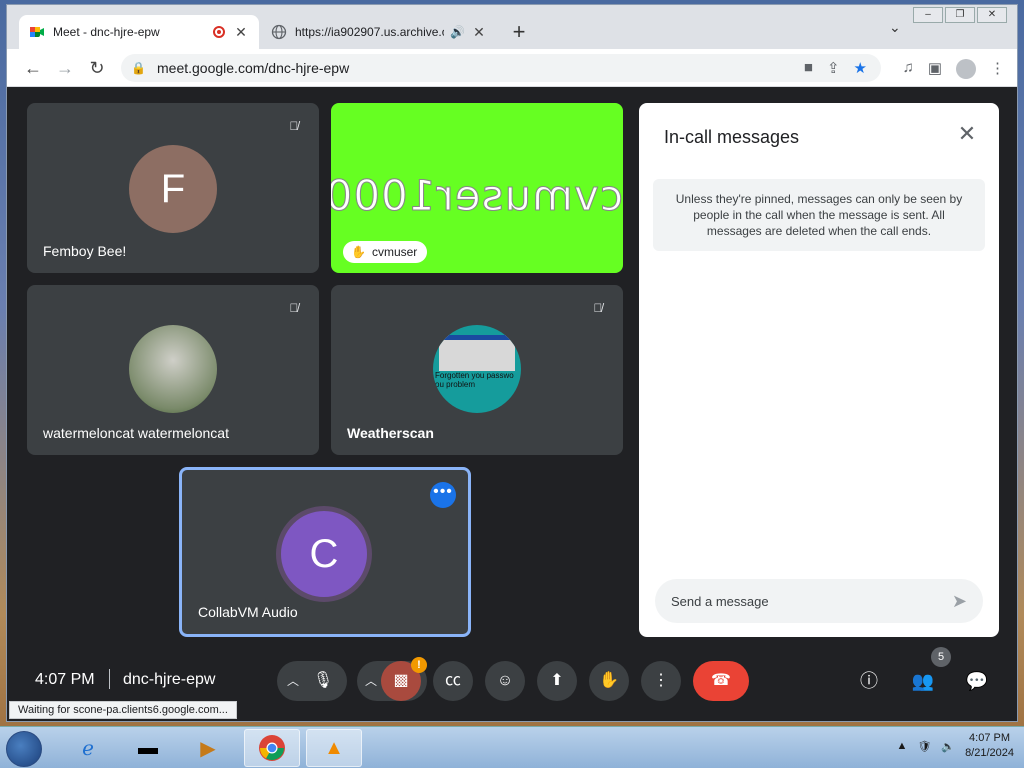 Image resolution: width=1024 pixels, height=768 pixels. I want to click on message-placeholder: Send a message, so click(720, 601).